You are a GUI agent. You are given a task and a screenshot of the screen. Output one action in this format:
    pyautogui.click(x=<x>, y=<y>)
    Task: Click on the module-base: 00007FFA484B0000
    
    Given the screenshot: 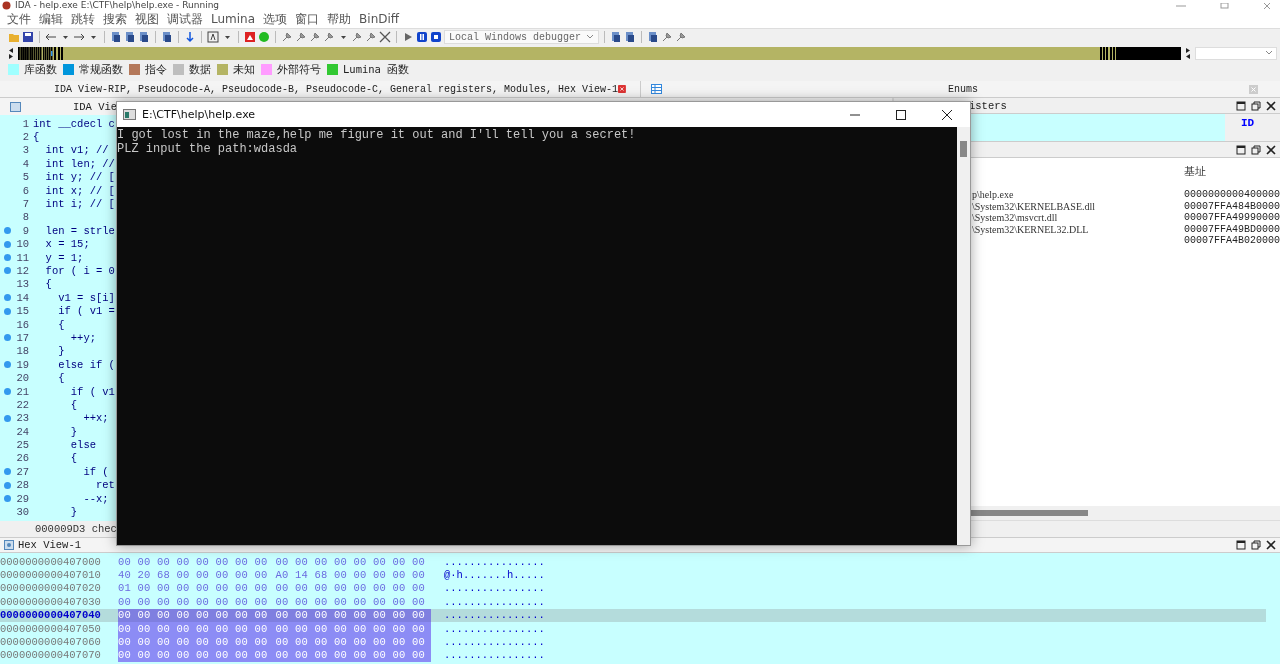 What is the action you would take?
    pyautogui.click(x=1232, y=206)
    